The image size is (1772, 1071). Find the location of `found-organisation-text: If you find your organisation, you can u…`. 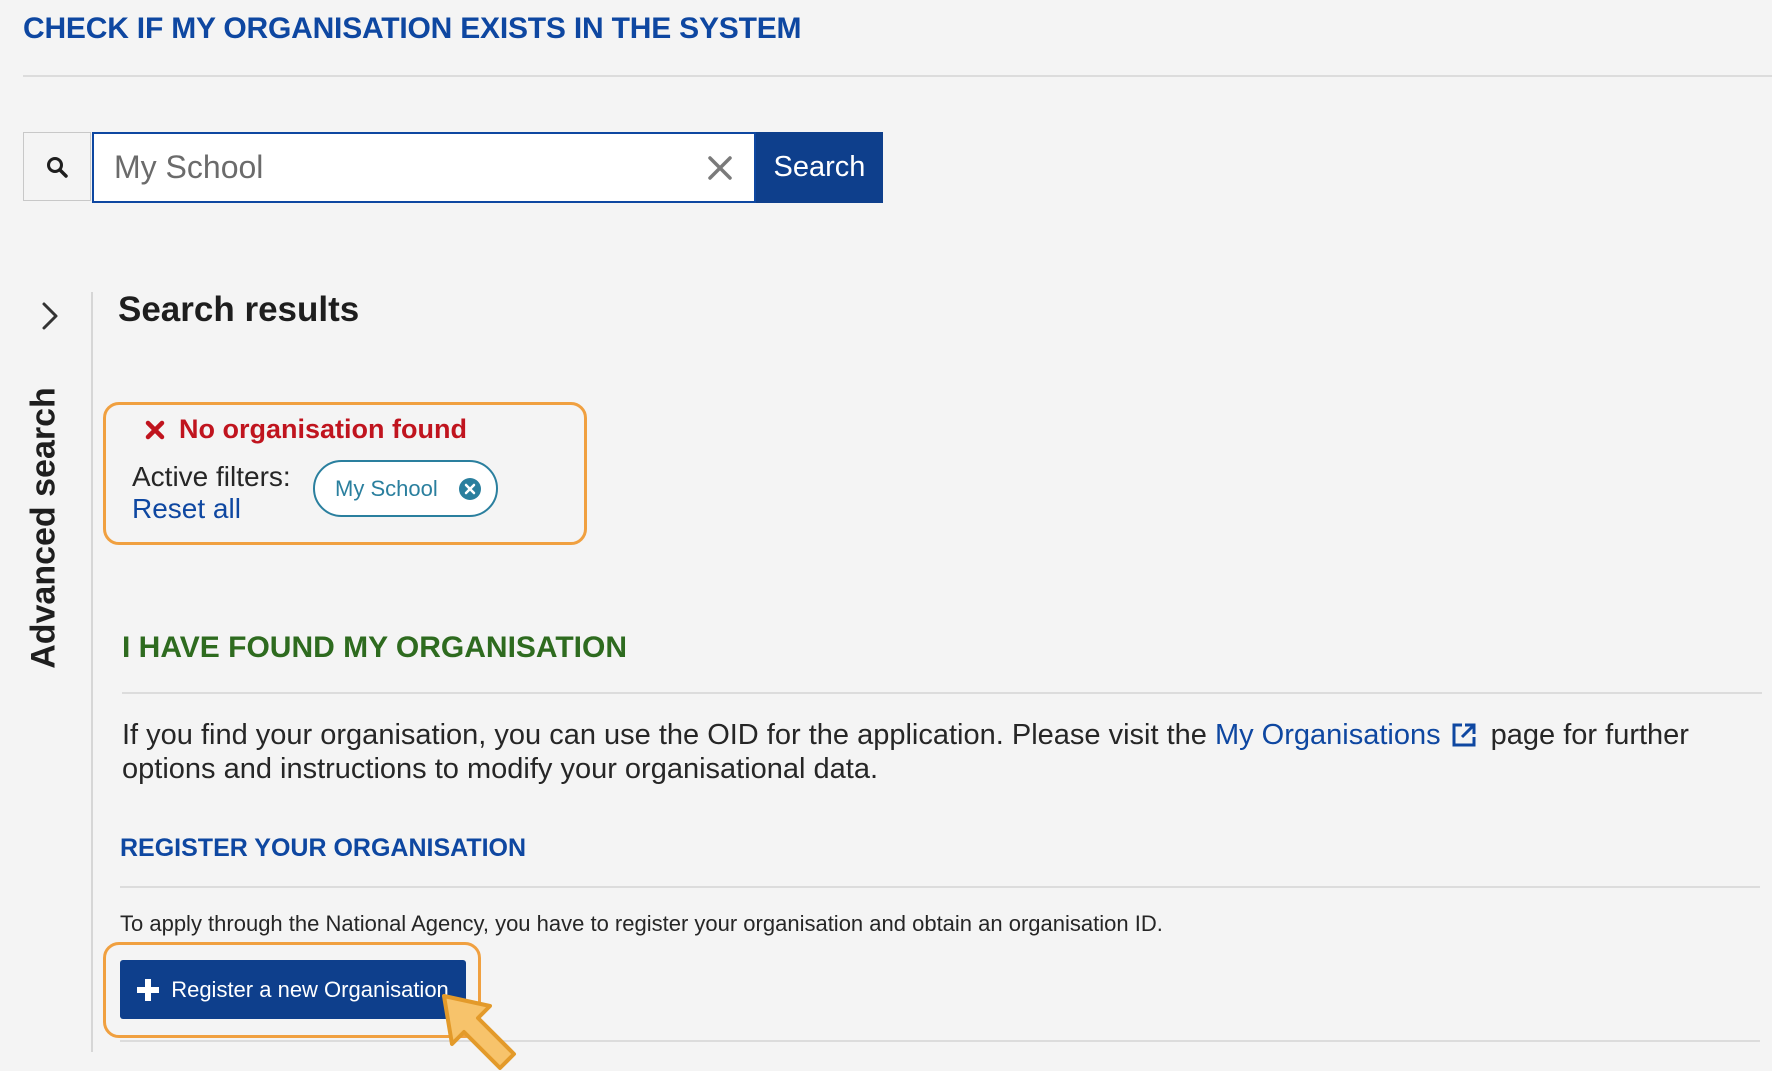

found-organisation-text: If you find your organisation, you can u… is located at coordinates (905, 752).